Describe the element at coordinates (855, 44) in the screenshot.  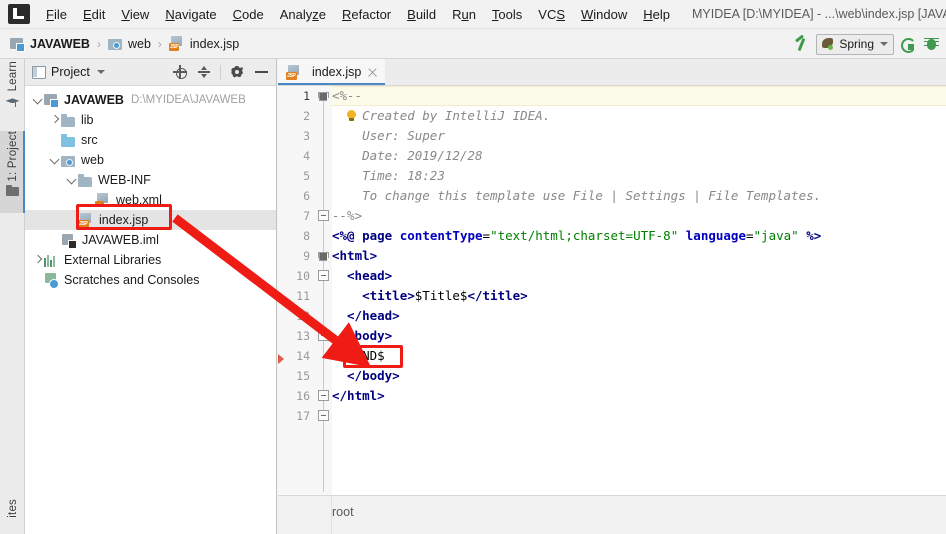
I see `run-configuration-selector: Spring` at that location.